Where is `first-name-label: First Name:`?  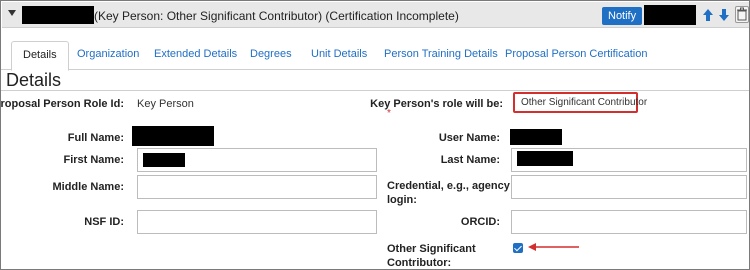
first-name-label: First Name: is located at coordinates (93, 160).